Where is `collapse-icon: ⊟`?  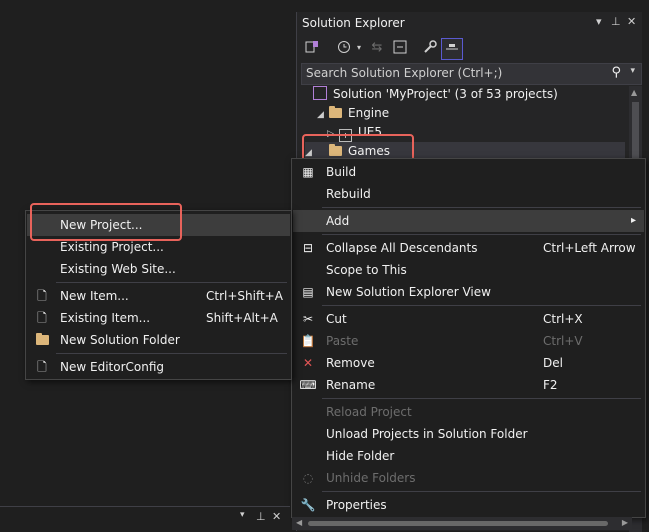 collapse-icon: ⊟ is located at coordinates (308, 248).